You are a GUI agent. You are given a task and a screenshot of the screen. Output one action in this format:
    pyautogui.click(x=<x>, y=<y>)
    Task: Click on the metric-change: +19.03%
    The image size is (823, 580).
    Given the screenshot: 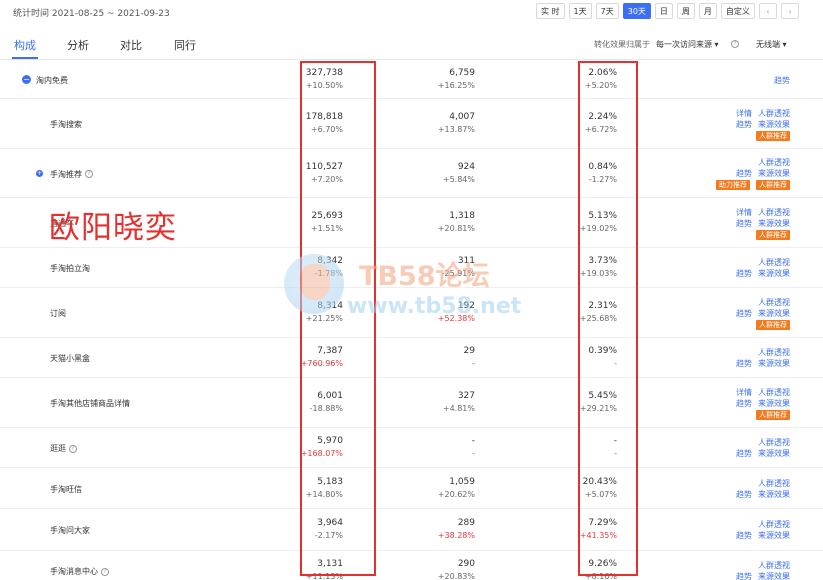 What is the action you would take?
    pyautogui.click(x=598, y=273)
    